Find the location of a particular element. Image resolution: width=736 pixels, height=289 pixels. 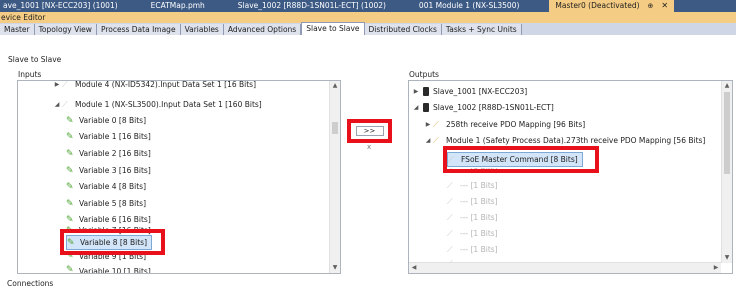

doc-tab-slave-1002: Slave_1002 [R88D-1SN01L-ECT] (1002) is located at coordinates (310, 6).